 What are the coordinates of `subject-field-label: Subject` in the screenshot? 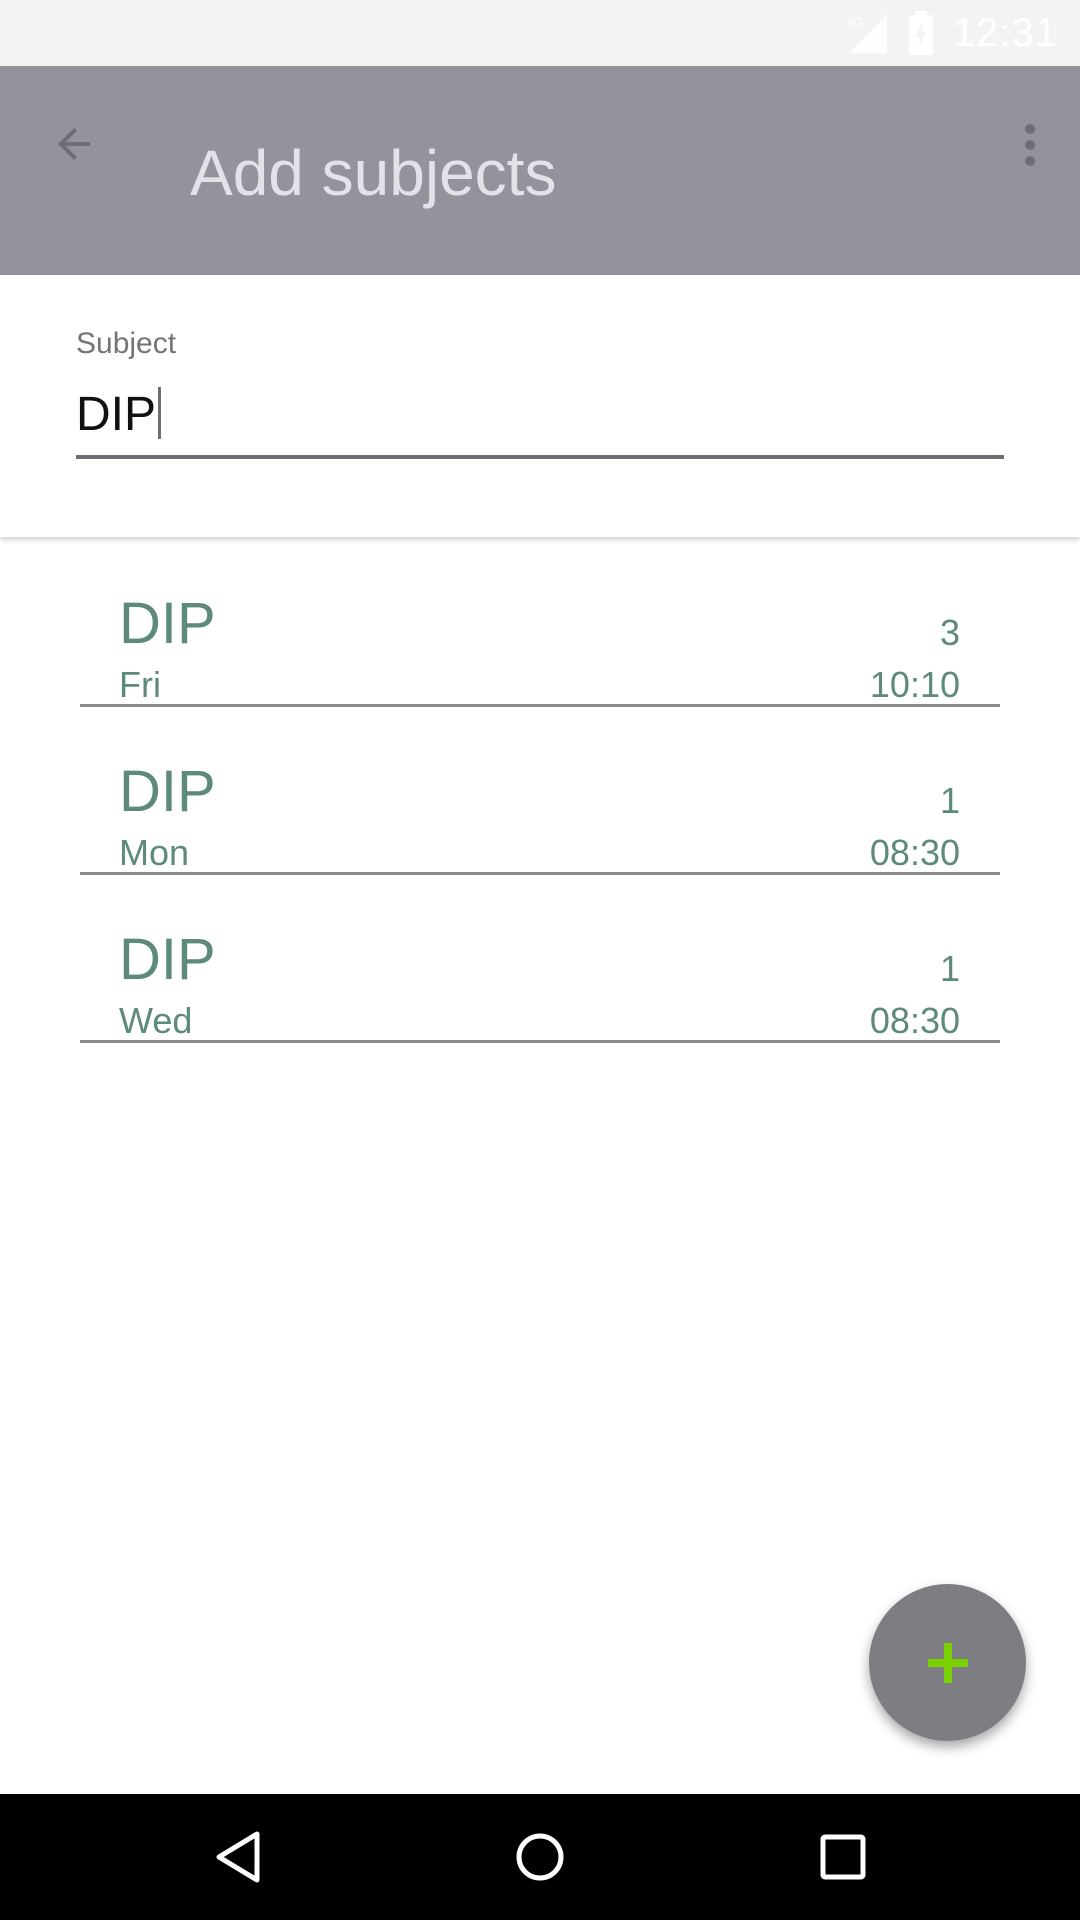 It's located at (126, 343).